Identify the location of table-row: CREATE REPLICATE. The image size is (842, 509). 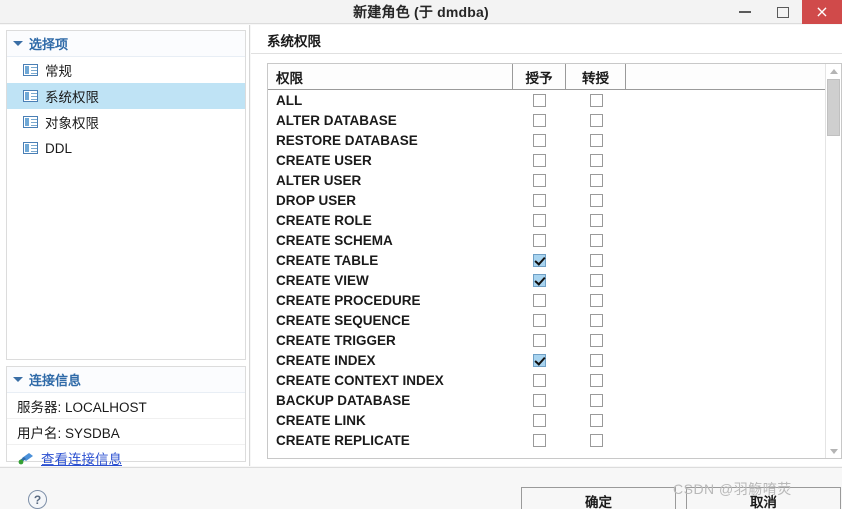
(546, 440).